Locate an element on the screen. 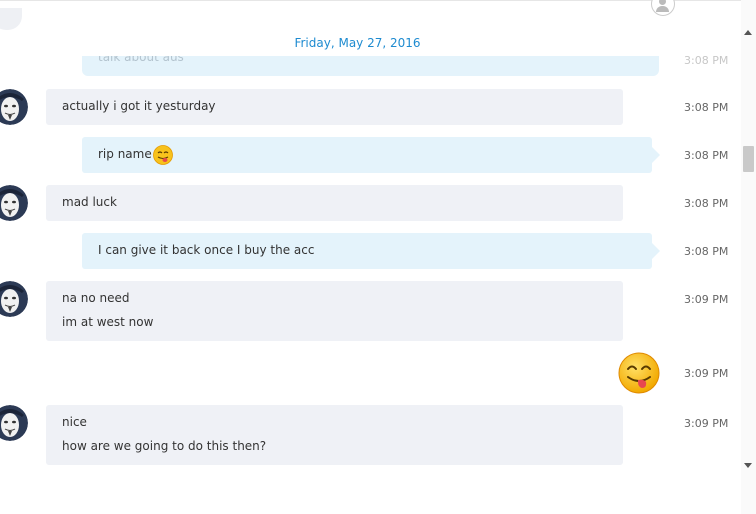 The height and width of the screenshot is (514, 756). message-text: rip name is located at coordinates (125, 154).